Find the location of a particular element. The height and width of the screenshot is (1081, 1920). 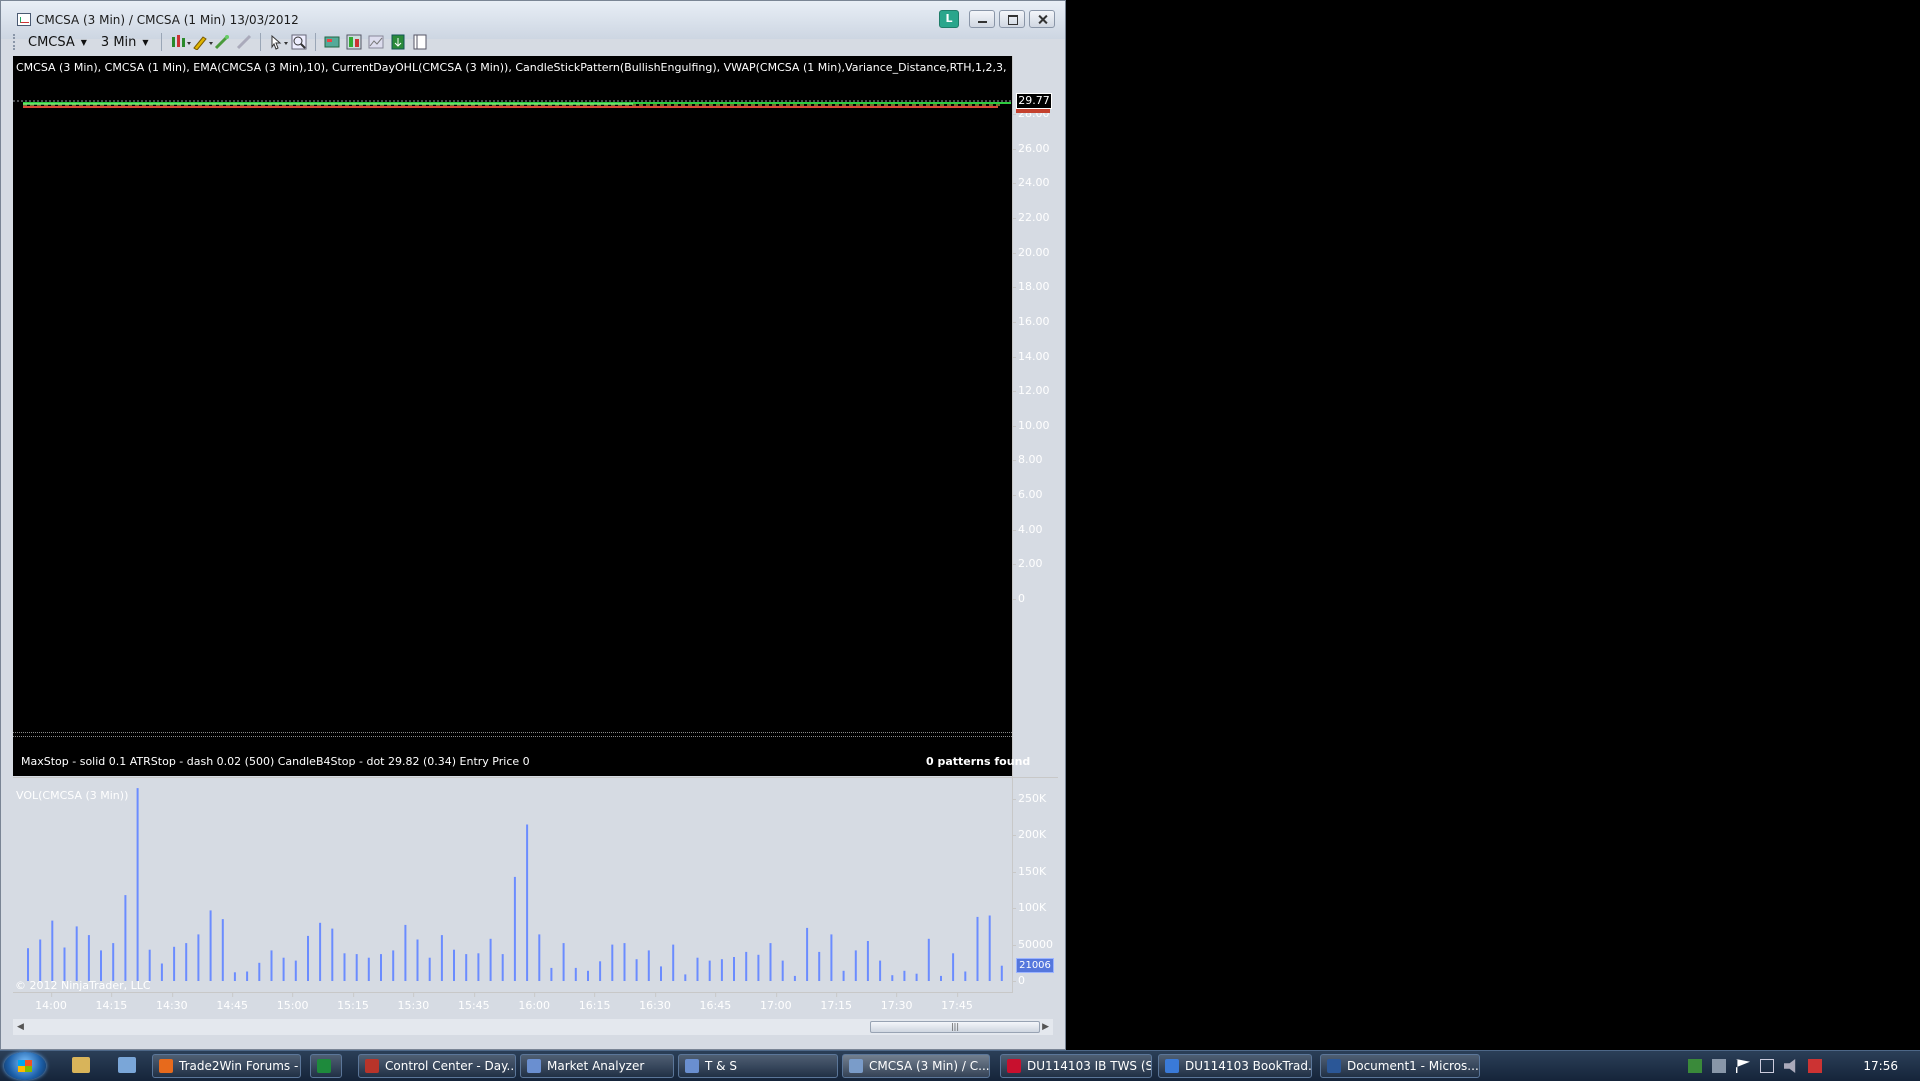

price-axis-tick: 14.00 is located at coordinates (1035, 356).